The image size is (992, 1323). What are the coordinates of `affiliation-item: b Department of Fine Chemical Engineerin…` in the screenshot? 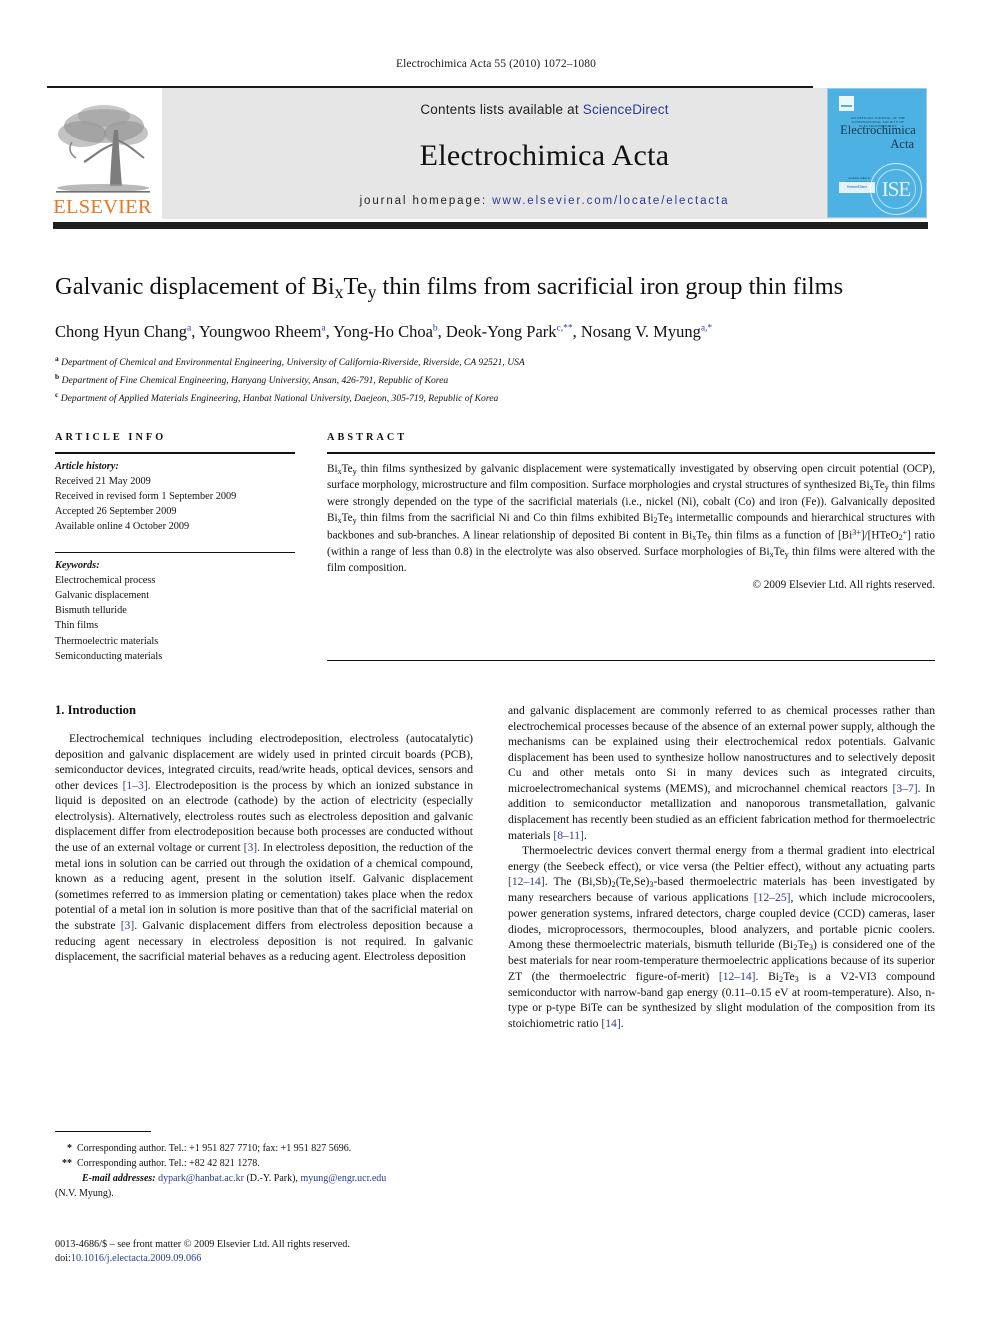 It's located at (497, 380).